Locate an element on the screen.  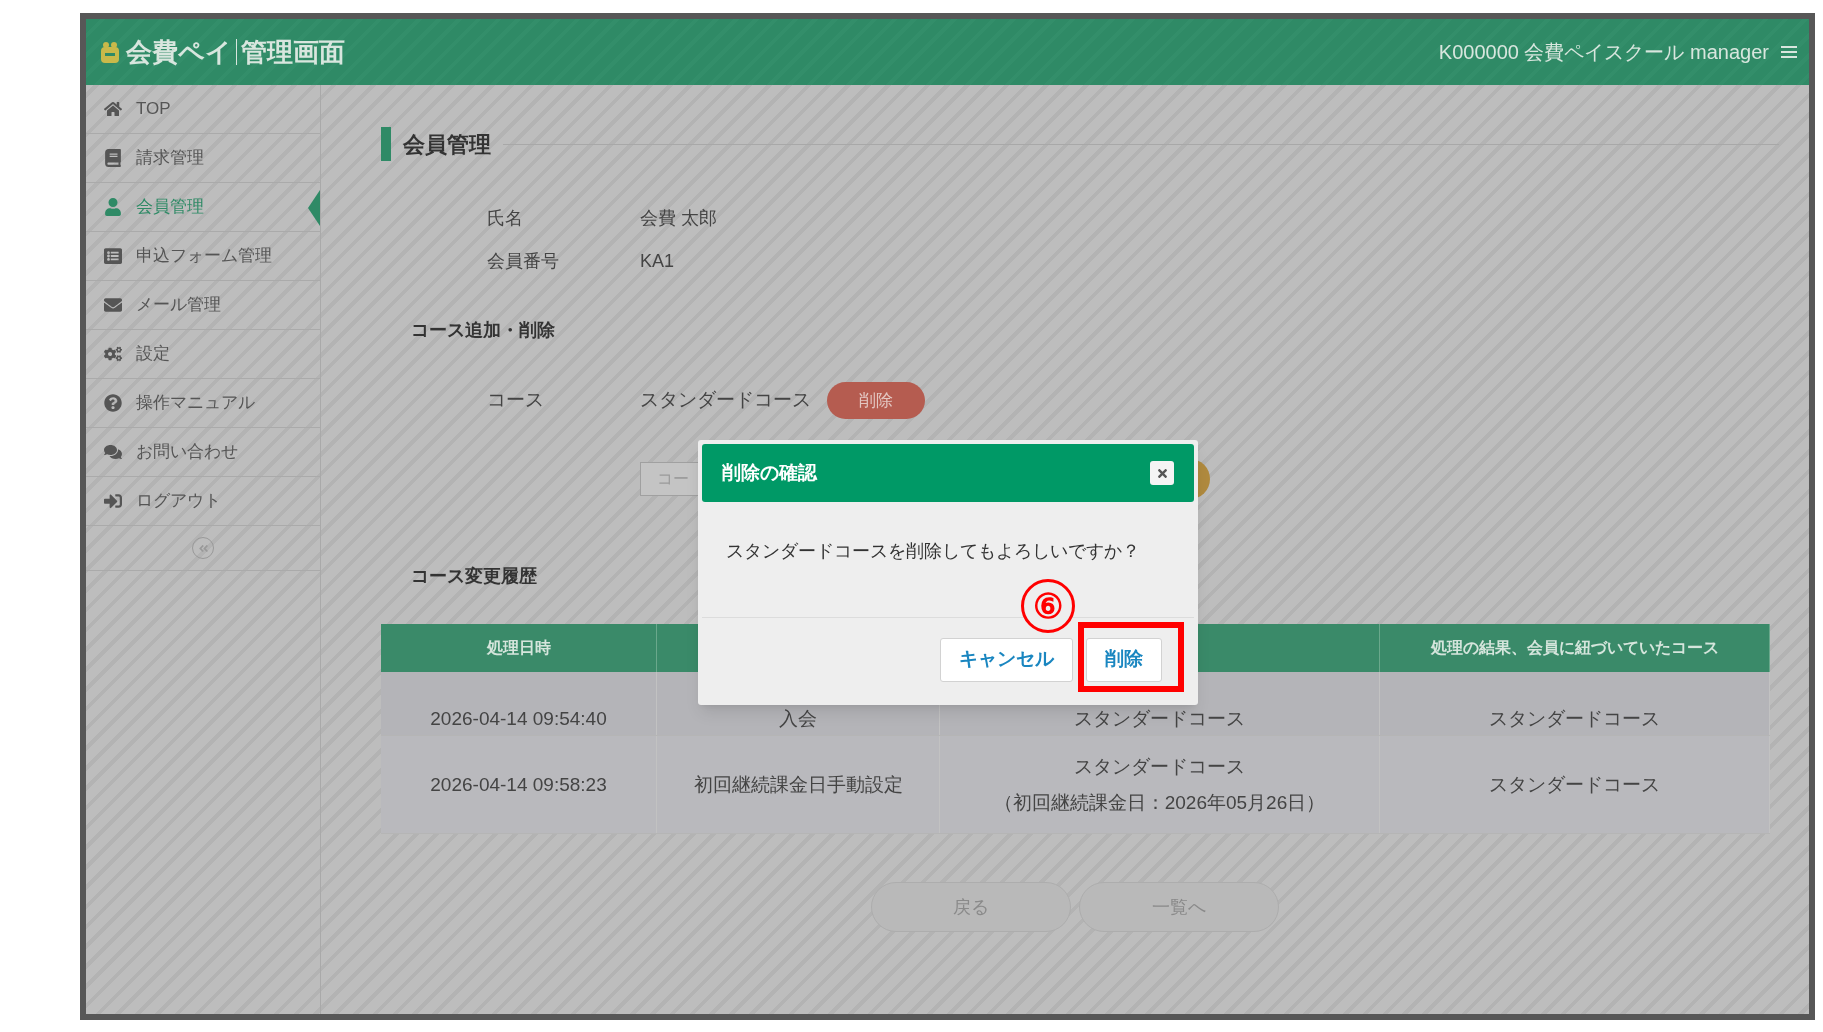
section-heading: コース追加・削除 is located at coordinates (483, 330).